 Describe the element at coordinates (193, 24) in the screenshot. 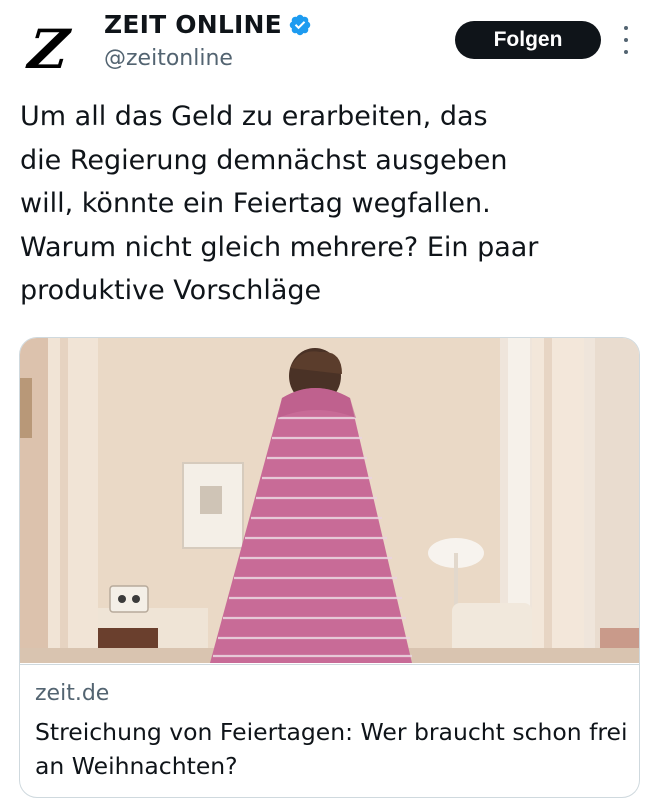

I see `display-name: ZEIT ONLINE` at that location.